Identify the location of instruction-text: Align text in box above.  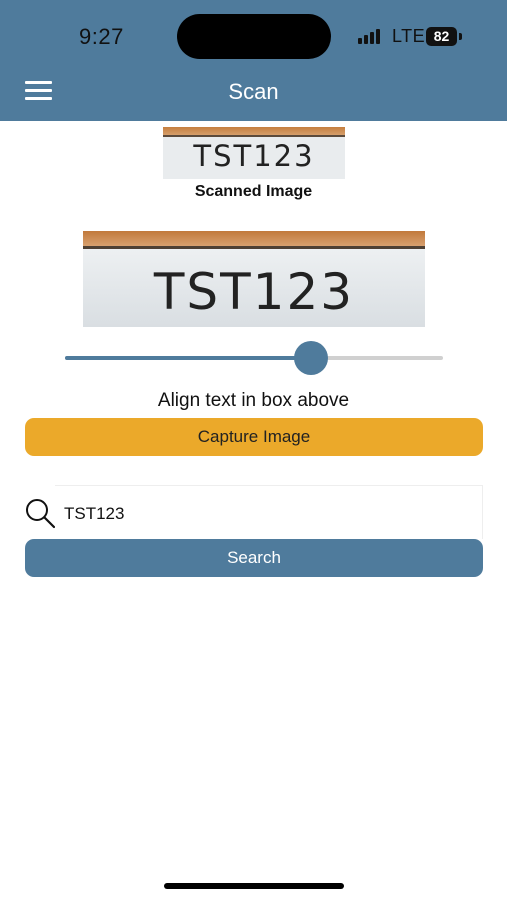
(253, 400).